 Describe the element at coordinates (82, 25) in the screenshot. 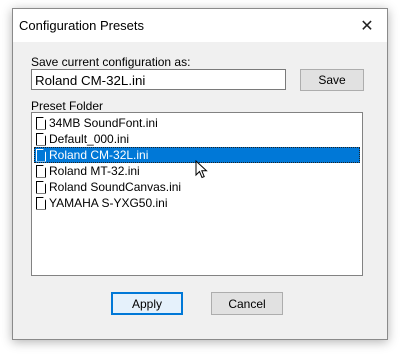

I see `dialog-title: Configuration Presets` at that location.